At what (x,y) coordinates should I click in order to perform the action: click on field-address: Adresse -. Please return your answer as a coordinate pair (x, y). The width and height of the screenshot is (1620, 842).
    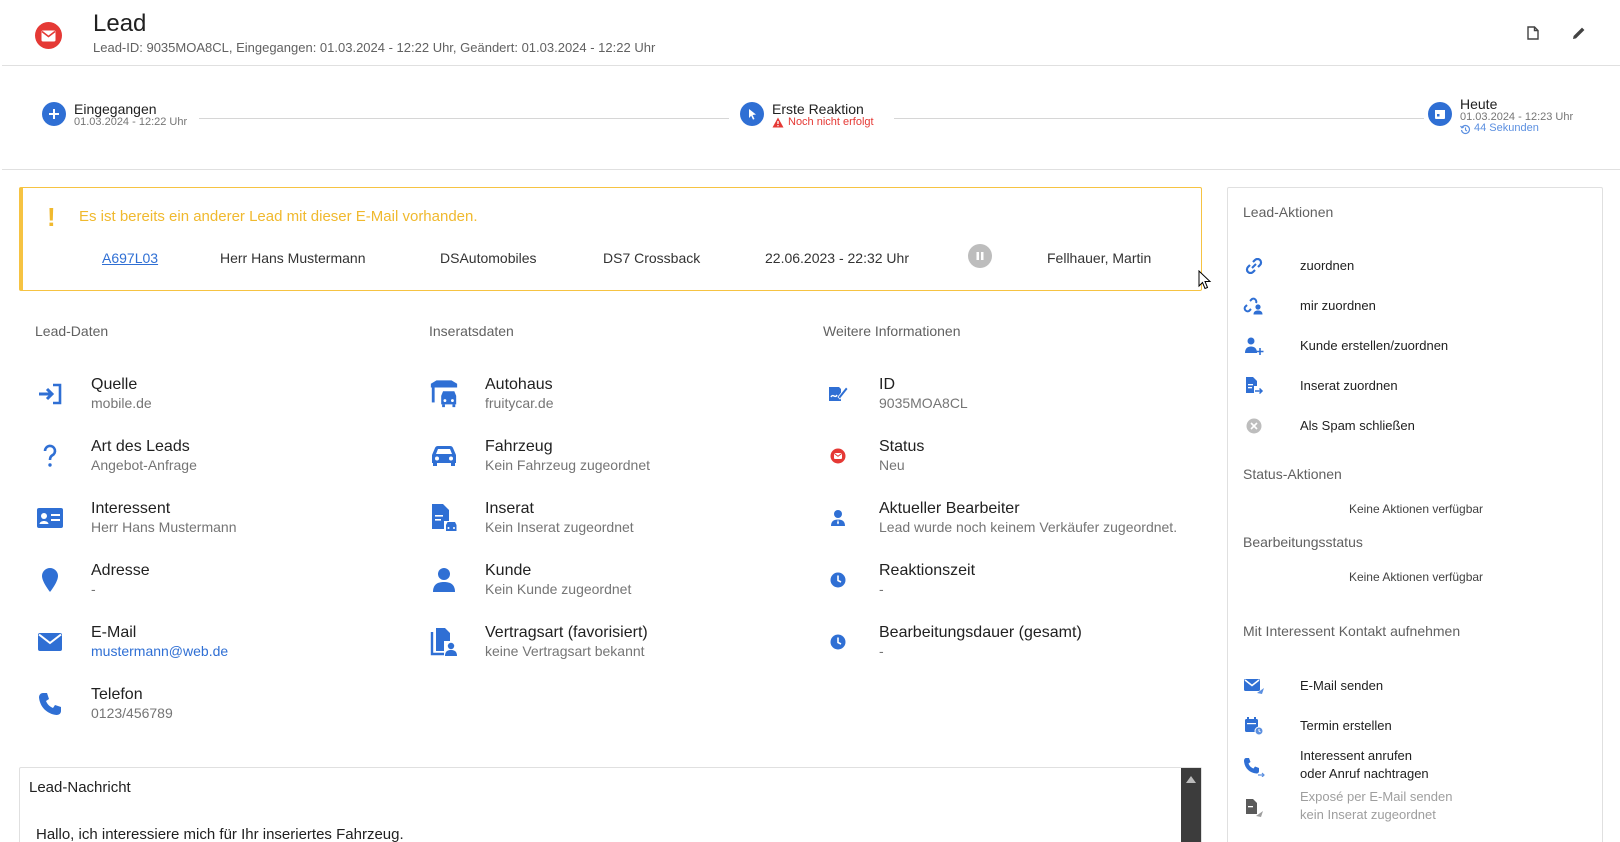
    Looking at the image, I should click on (92, 579).